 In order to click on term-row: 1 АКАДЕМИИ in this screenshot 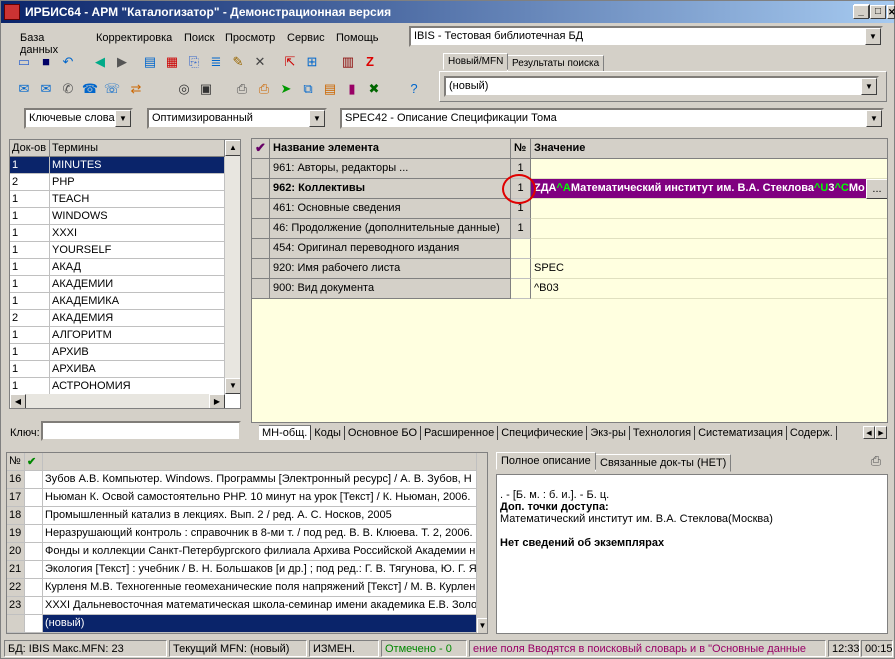, I will do `click(117, 284)`.